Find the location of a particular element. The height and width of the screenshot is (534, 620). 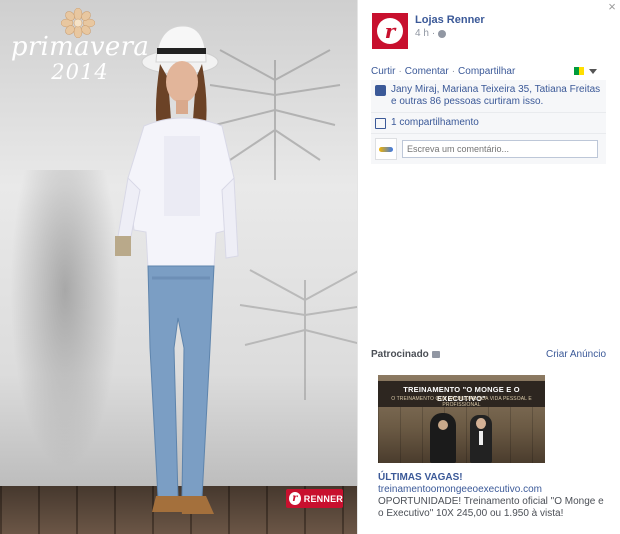

comment-input is located at coordinates (500, 149).